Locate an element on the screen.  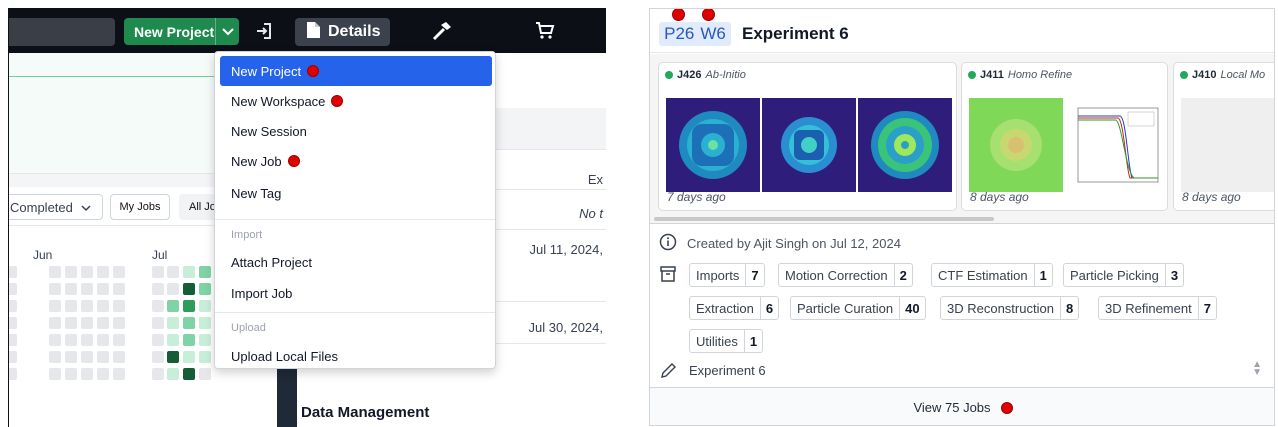
job-card: J426 Ab-Initio 7 days ago is located at coordinates (807, 136).